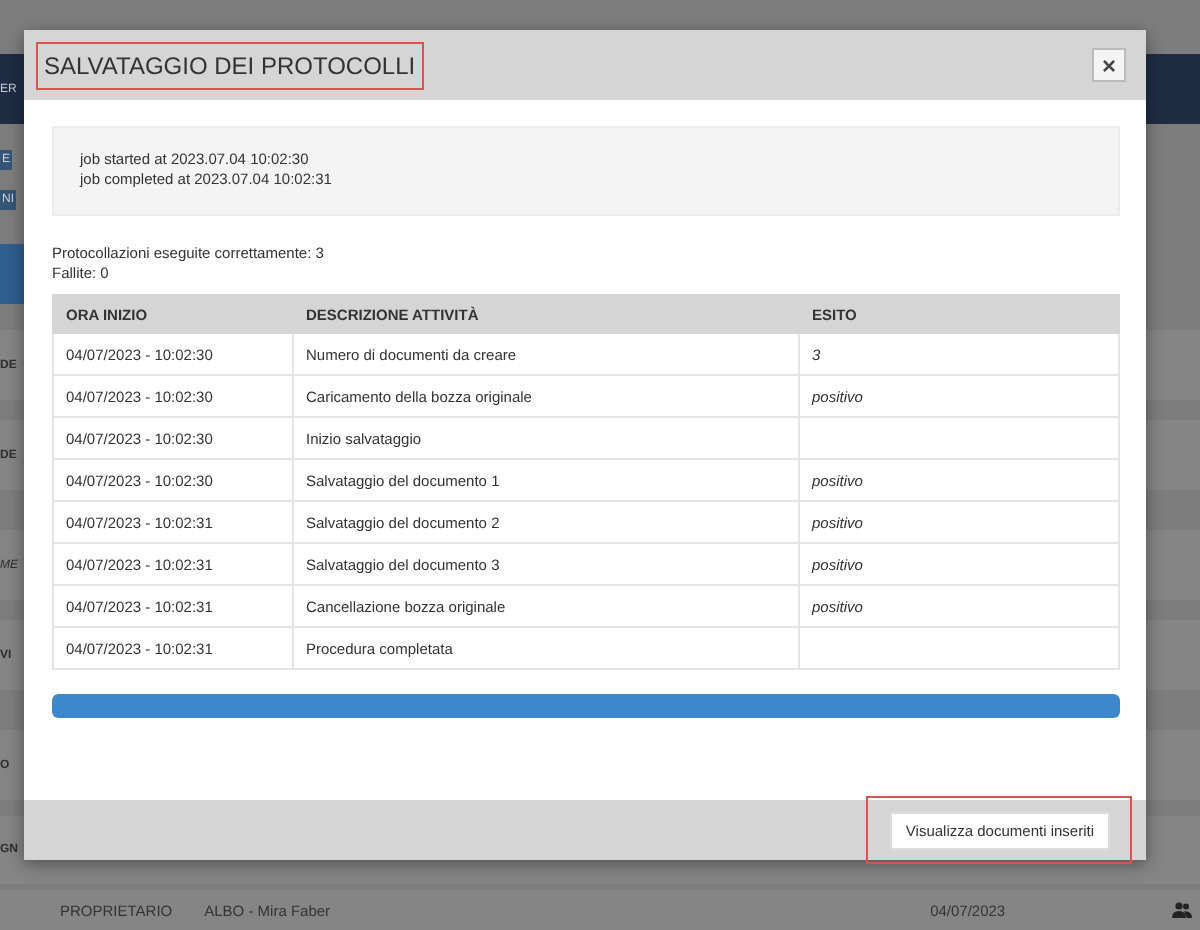  I want to click on close-button: ×, so click(1109, 65).